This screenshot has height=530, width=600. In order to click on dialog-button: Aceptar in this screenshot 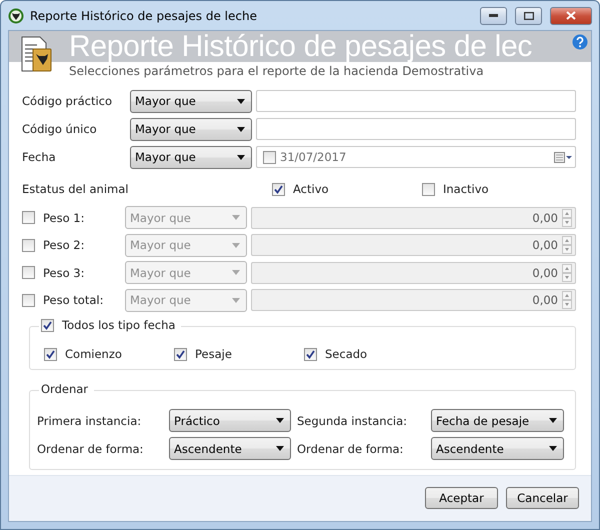, I will do `click(461, 497)`.